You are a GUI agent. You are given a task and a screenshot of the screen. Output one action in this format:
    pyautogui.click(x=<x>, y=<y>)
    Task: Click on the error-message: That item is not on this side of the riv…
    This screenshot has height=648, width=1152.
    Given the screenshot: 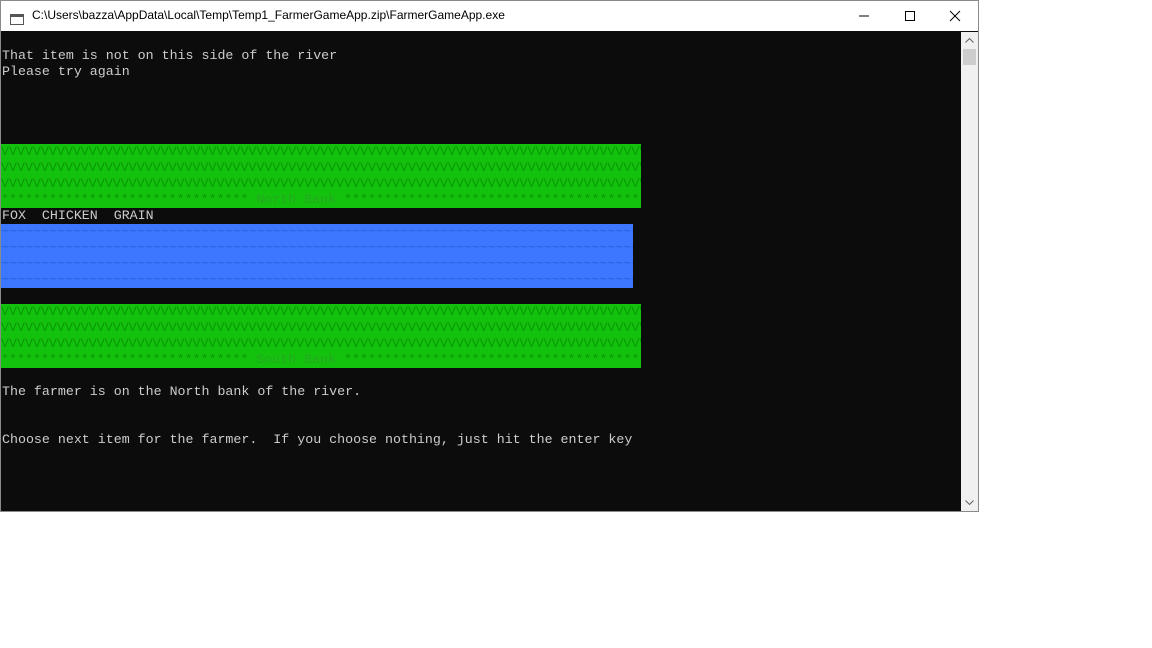 What is the action you would take?
    pyautogui.click(x=170, y=55)
    